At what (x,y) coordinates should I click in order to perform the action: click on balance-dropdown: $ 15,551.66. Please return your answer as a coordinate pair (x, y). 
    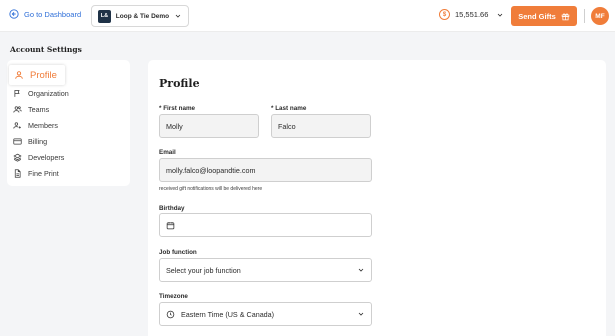
    Looking at the image, I should click on (471, 14).